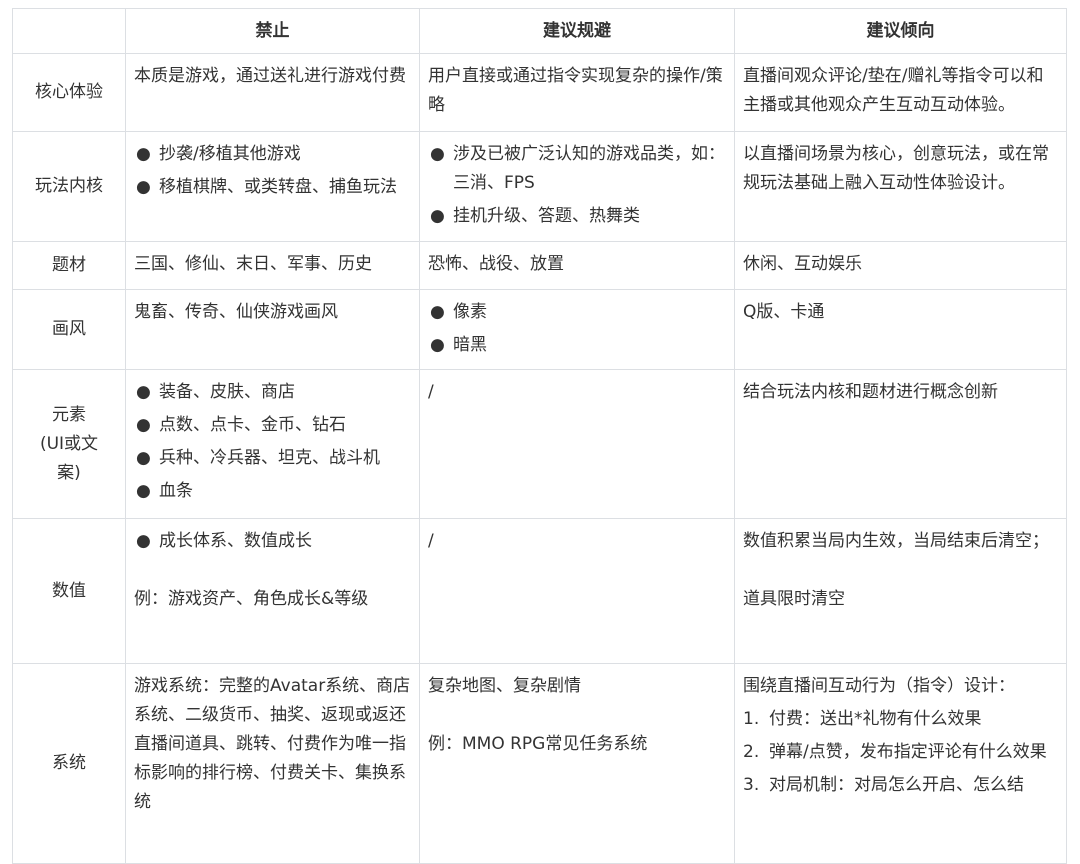 This screenshot has height=864, width=1080. What do you see at coordinates (278, 187) in the screenshot?
I see `list-item-text: 移植棋牌、或类转盘、捕鱼玩法` at bounding box center [278, 187].